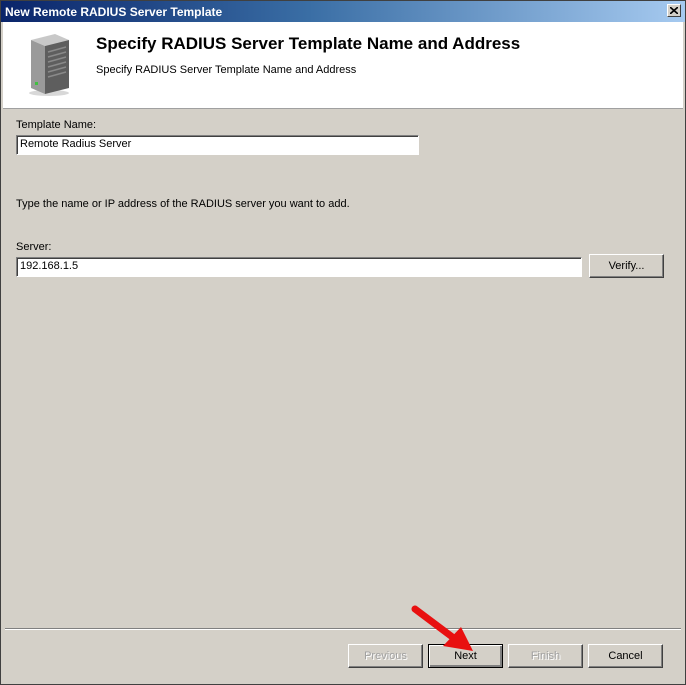  I want to click on footer-divider, so click(343, 629).